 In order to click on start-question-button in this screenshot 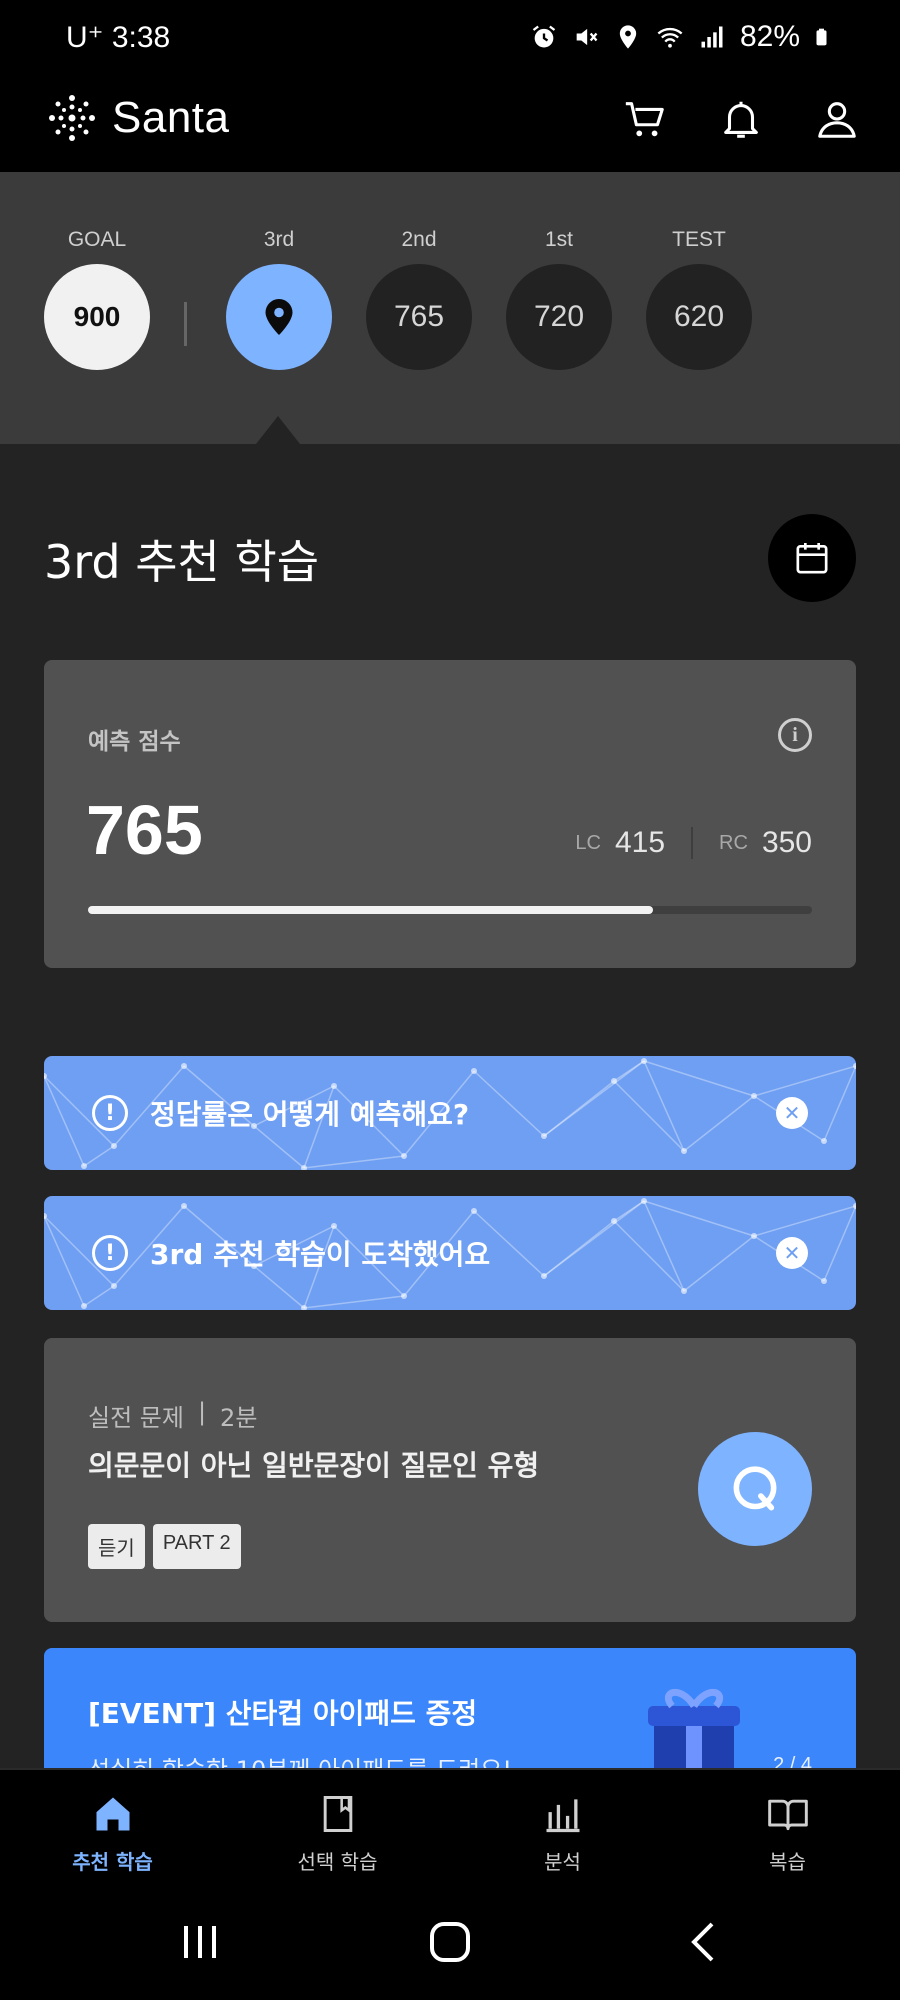, I will do `click(755, 1489)`.